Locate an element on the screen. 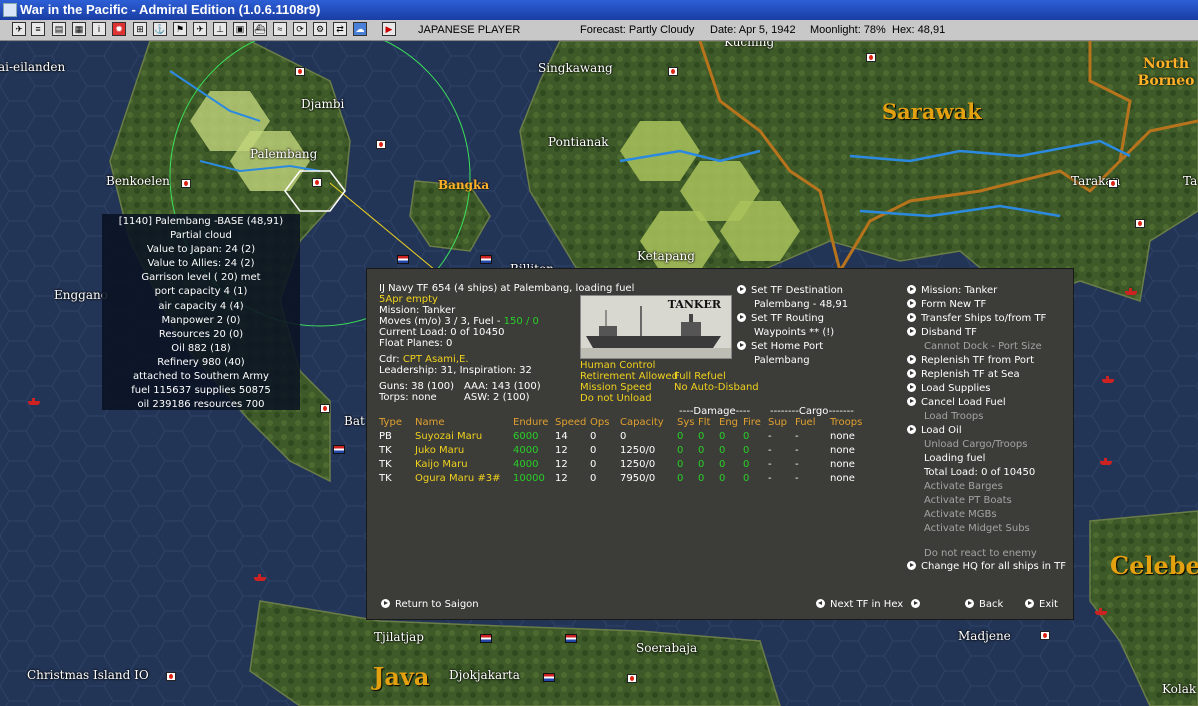 The height and width of the screenshot is (706, 1198). tf-action-label: Activate Midget Subs is located at coordinates (977, 528).